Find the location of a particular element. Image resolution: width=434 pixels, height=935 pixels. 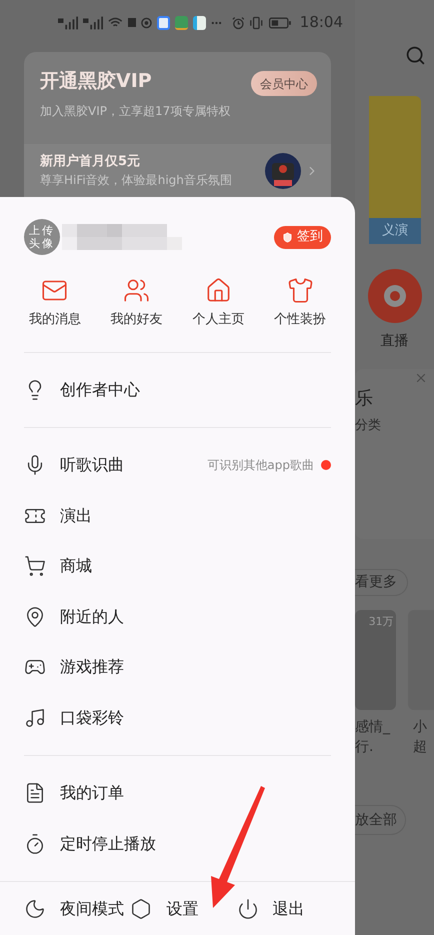

menu-item-label: 演出 is located at coordinates (76, 515).